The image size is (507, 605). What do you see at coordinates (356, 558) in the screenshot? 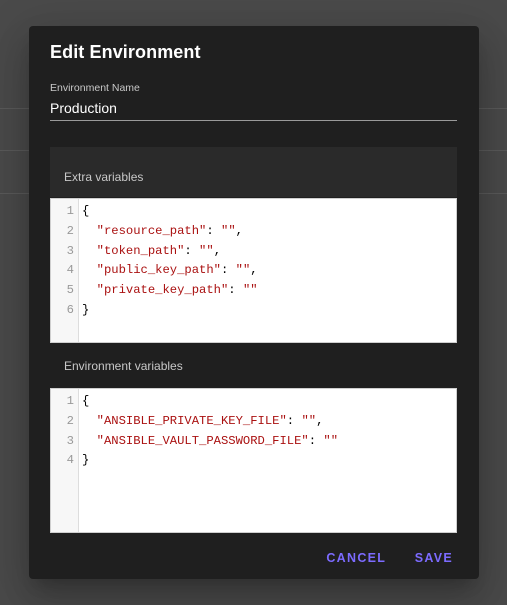
I see `cancel-button: CANCEL` at bounding box center [356, 558].